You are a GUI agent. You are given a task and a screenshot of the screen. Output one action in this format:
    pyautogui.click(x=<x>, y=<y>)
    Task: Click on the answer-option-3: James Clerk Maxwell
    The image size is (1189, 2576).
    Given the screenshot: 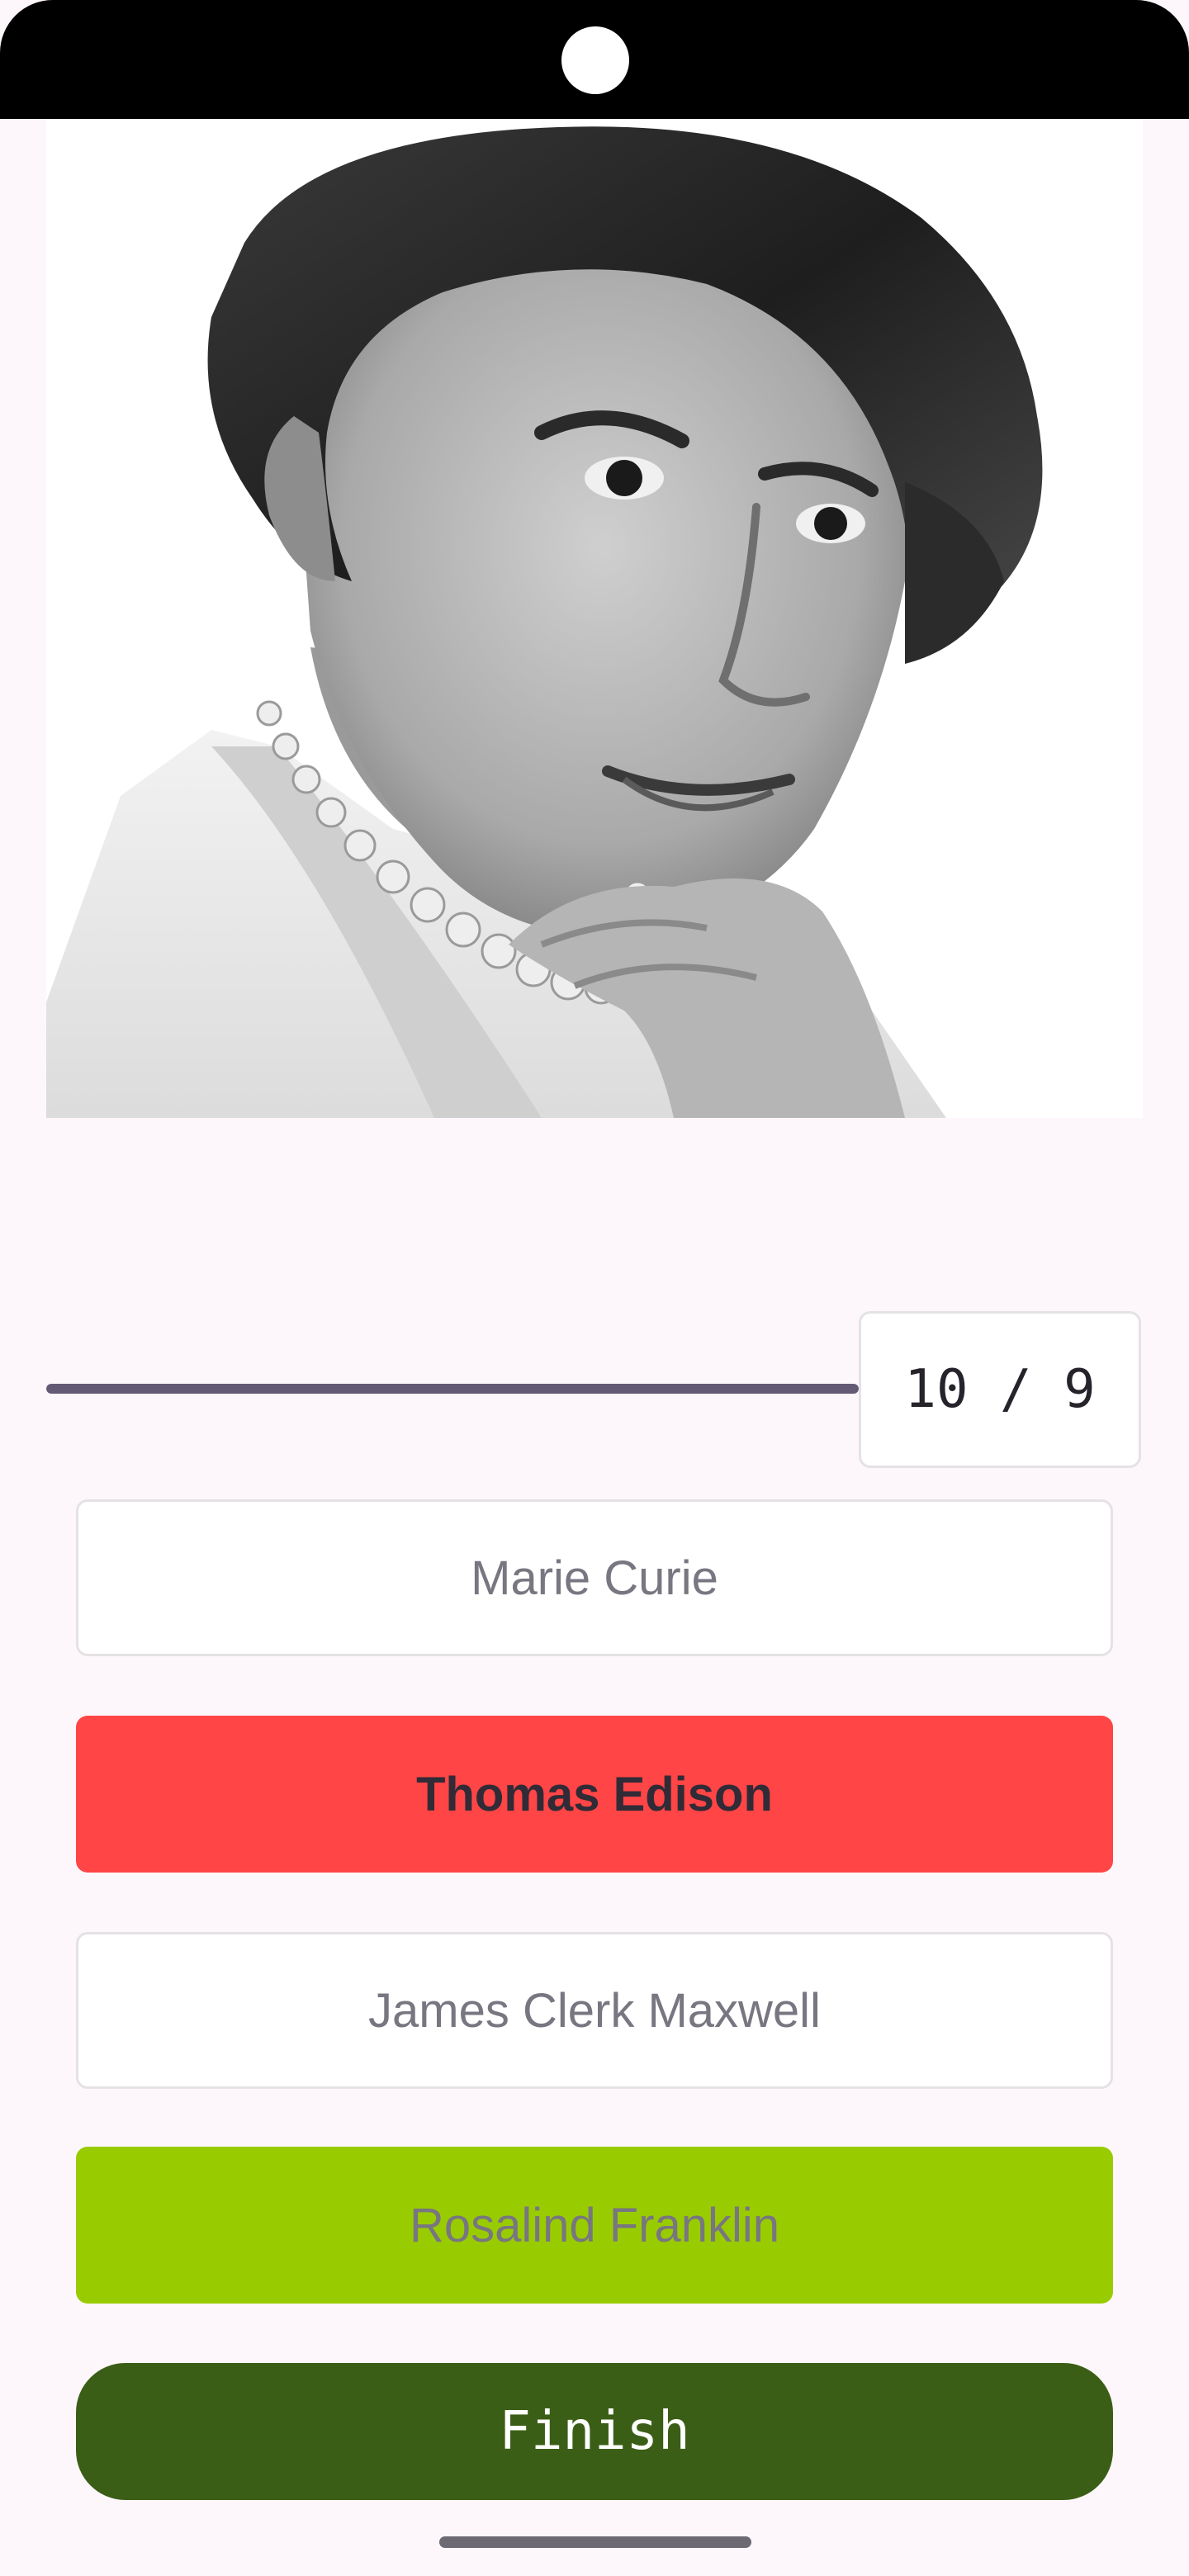 What is the action you would take?
    pyautogui.click(x=594, y=2010)
    